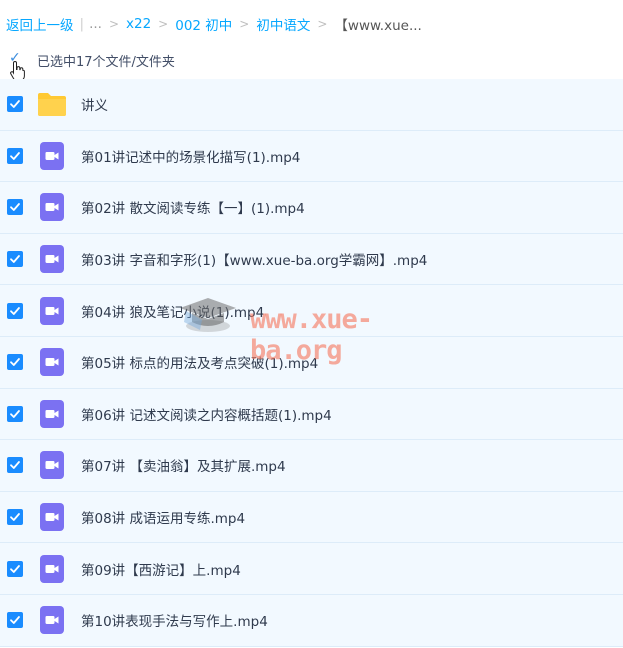 This screenshot has width=623, height=648. What do you see at coordinates (311, 105) in the screenshot?
I see `folder-row: 讲义` at bounding box center [311, 105].